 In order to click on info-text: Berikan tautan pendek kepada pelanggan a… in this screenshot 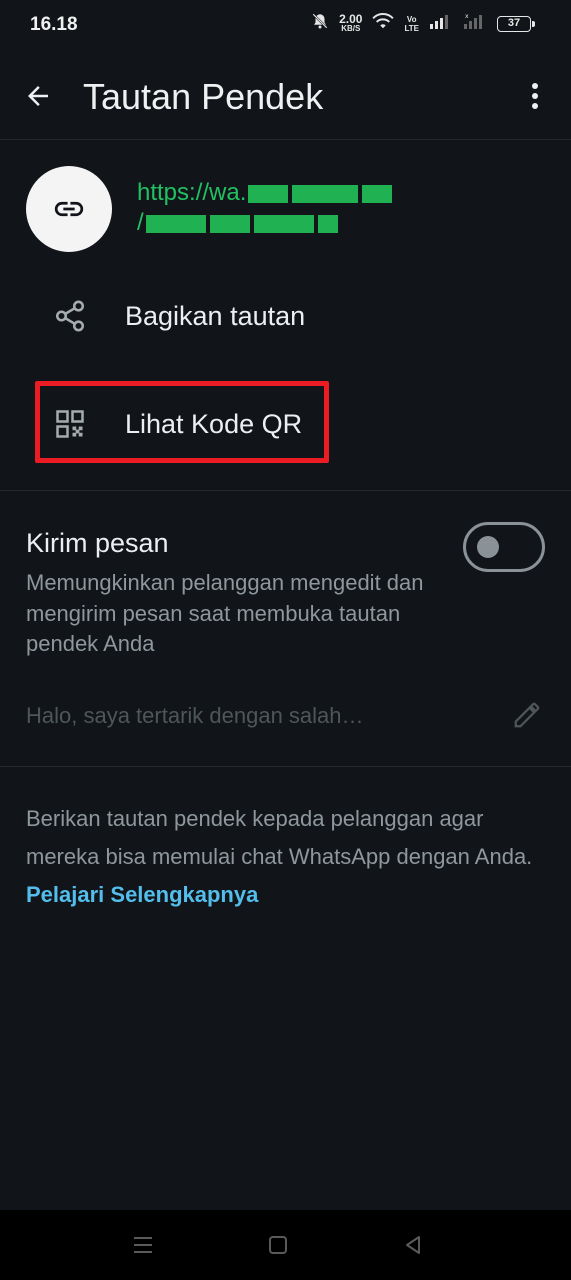, I will do `click(291, 857)`.